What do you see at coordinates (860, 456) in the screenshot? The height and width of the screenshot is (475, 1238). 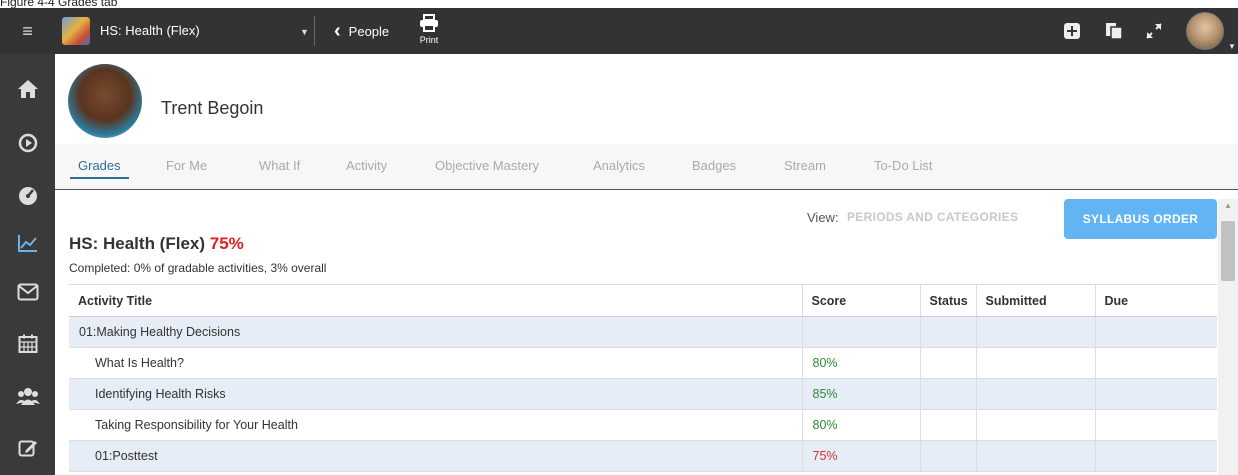 I see `activity-score: 75%` at bounding box center [860, 456].